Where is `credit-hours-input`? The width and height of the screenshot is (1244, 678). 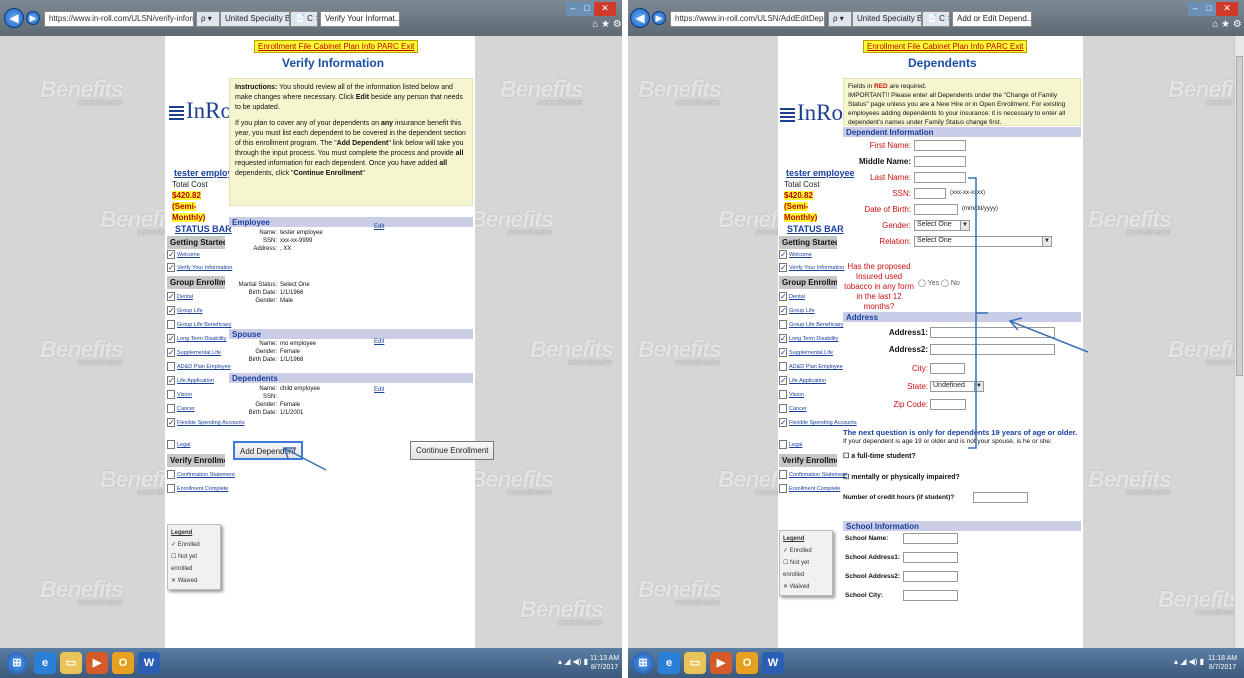
credit-hours-input is located at coordinates (1000, 497).